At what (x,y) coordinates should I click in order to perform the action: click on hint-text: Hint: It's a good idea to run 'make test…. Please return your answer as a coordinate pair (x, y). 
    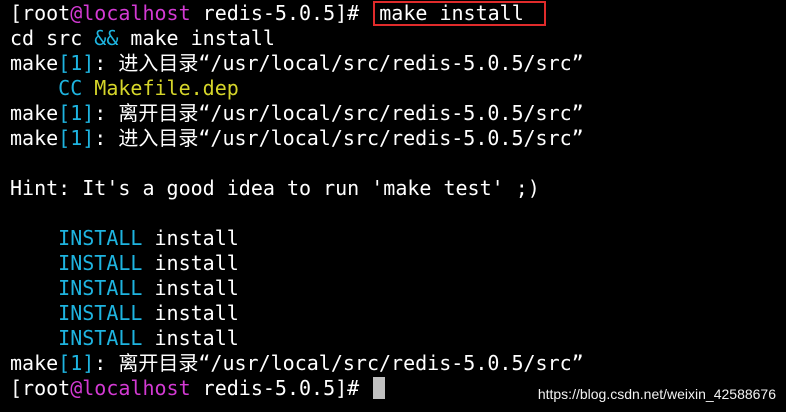
    Looking at the image, I should click on (275, 188).